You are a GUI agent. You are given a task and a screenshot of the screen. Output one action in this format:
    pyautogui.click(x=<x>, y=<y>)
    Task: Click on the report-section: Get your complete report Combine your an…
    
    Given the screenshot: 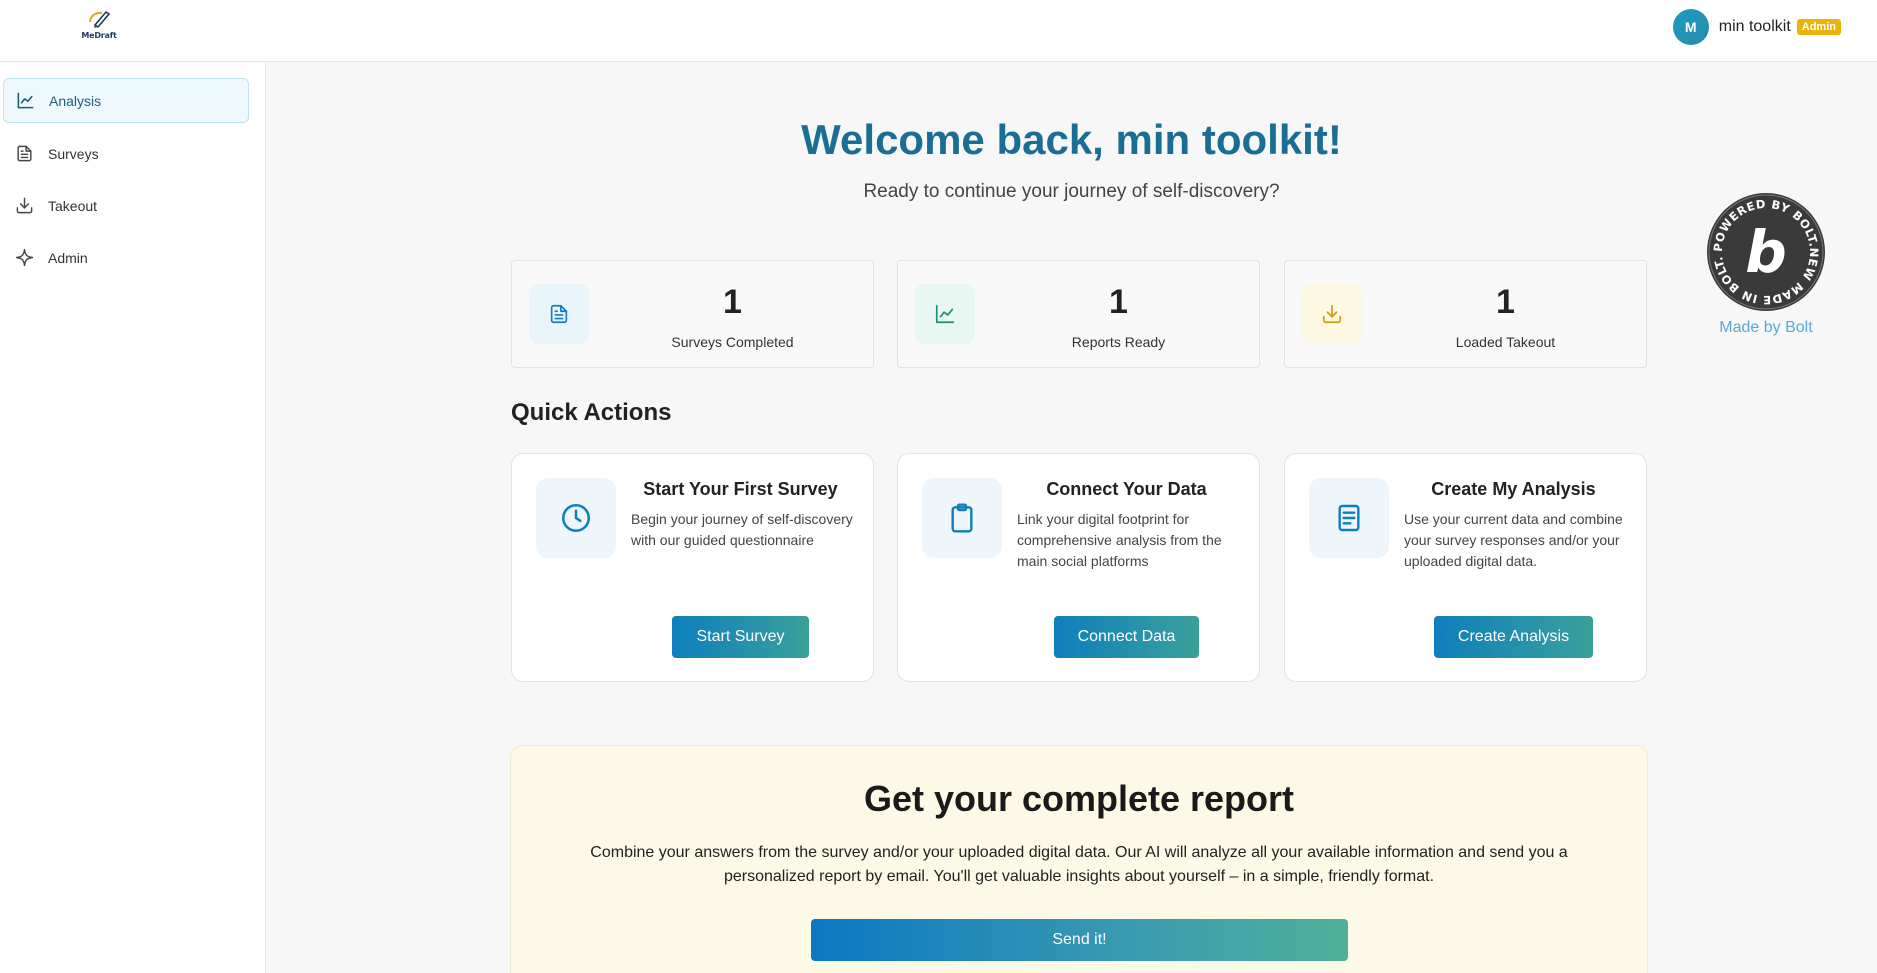 What is the action you would take?
    pyautogui.click(x=1079, y=859)
    